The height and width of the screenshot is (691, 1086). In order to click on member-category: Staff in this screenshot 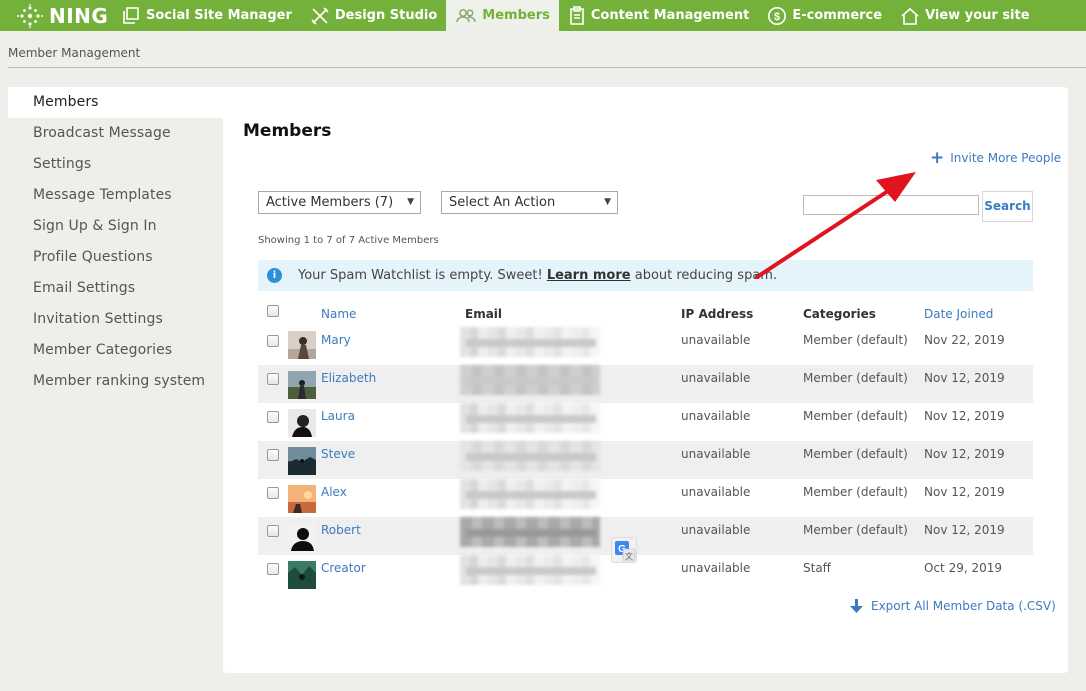, I will do `click(817, 568)`.